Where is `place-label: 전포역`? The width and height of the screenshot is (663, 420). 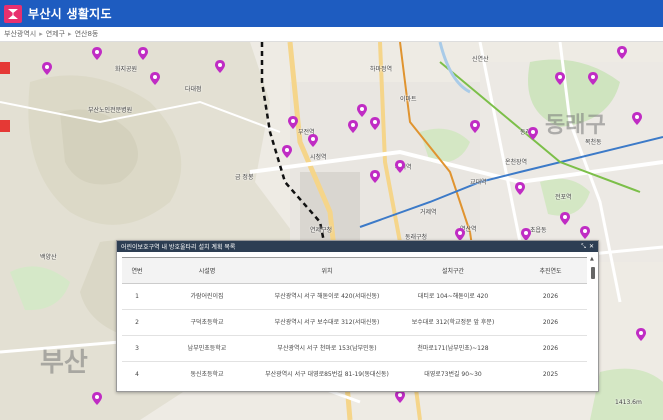 place-label: 전포역 is located at coordinates (563, 196).